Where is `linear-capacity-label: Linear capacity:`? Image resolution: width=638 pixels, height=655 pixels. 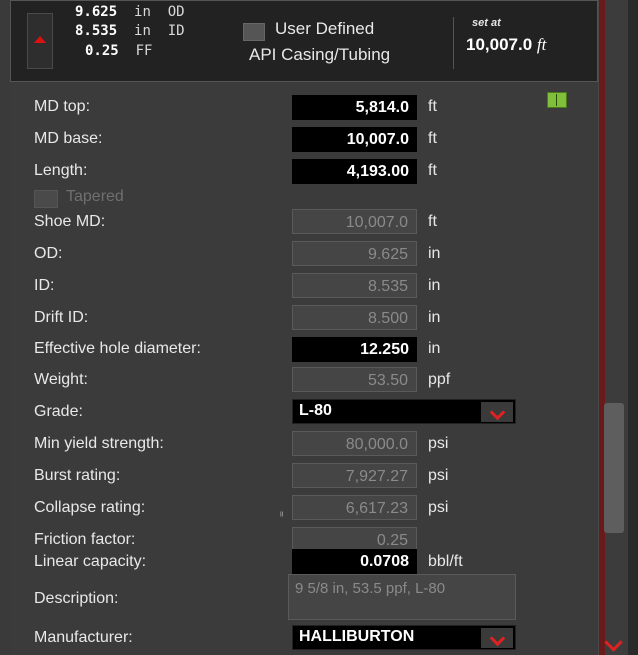
linear-capacity-label: Linear capacity: is located at coordinates (90, 561).